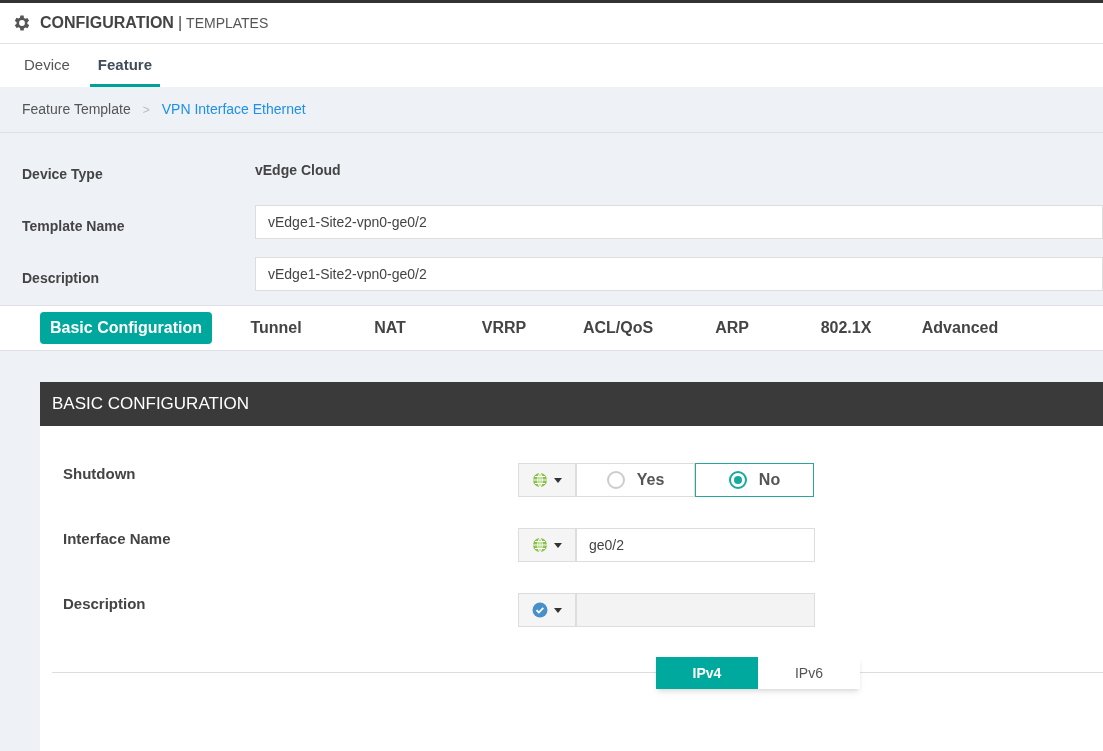 The image size is (1103, 751). Describe the element at coordinates (76, 109) in the screenshot. I see `breadcrumb-item: Feature Template` at that location.